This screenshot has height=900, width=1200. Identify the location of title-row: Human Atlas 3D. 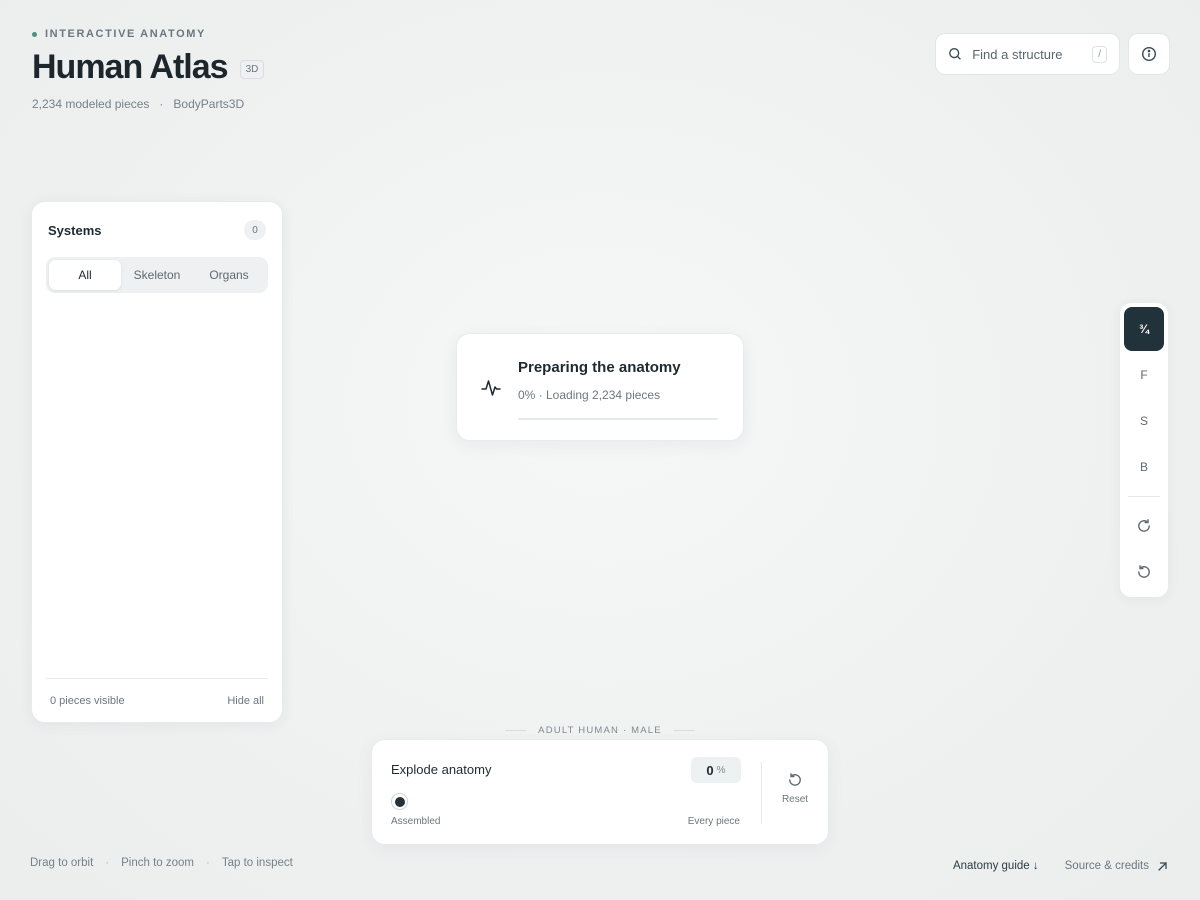
(148, 67).